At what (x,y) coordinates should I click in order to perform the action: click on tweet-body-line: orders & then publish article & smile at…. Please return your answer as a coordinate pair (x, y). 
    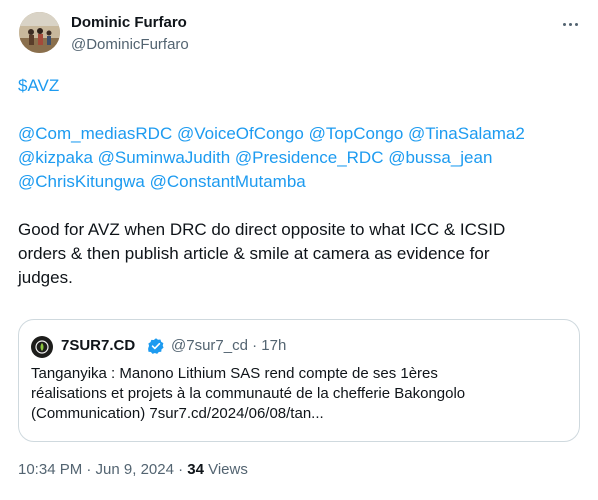
    Looking at the image, I should click on (254, 253).